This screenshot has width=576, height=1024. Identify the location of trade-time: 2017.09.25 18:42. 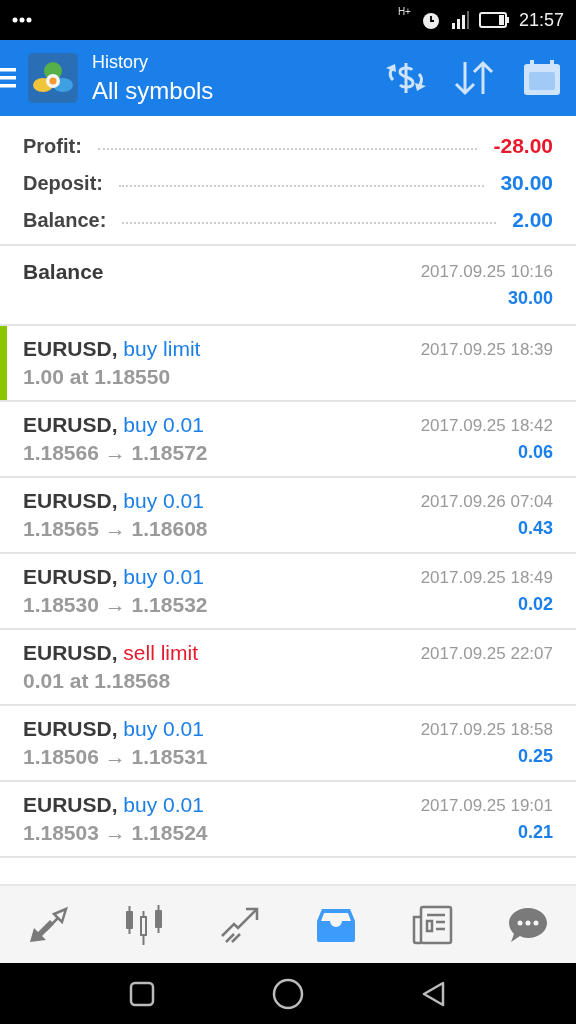
(486, 425).